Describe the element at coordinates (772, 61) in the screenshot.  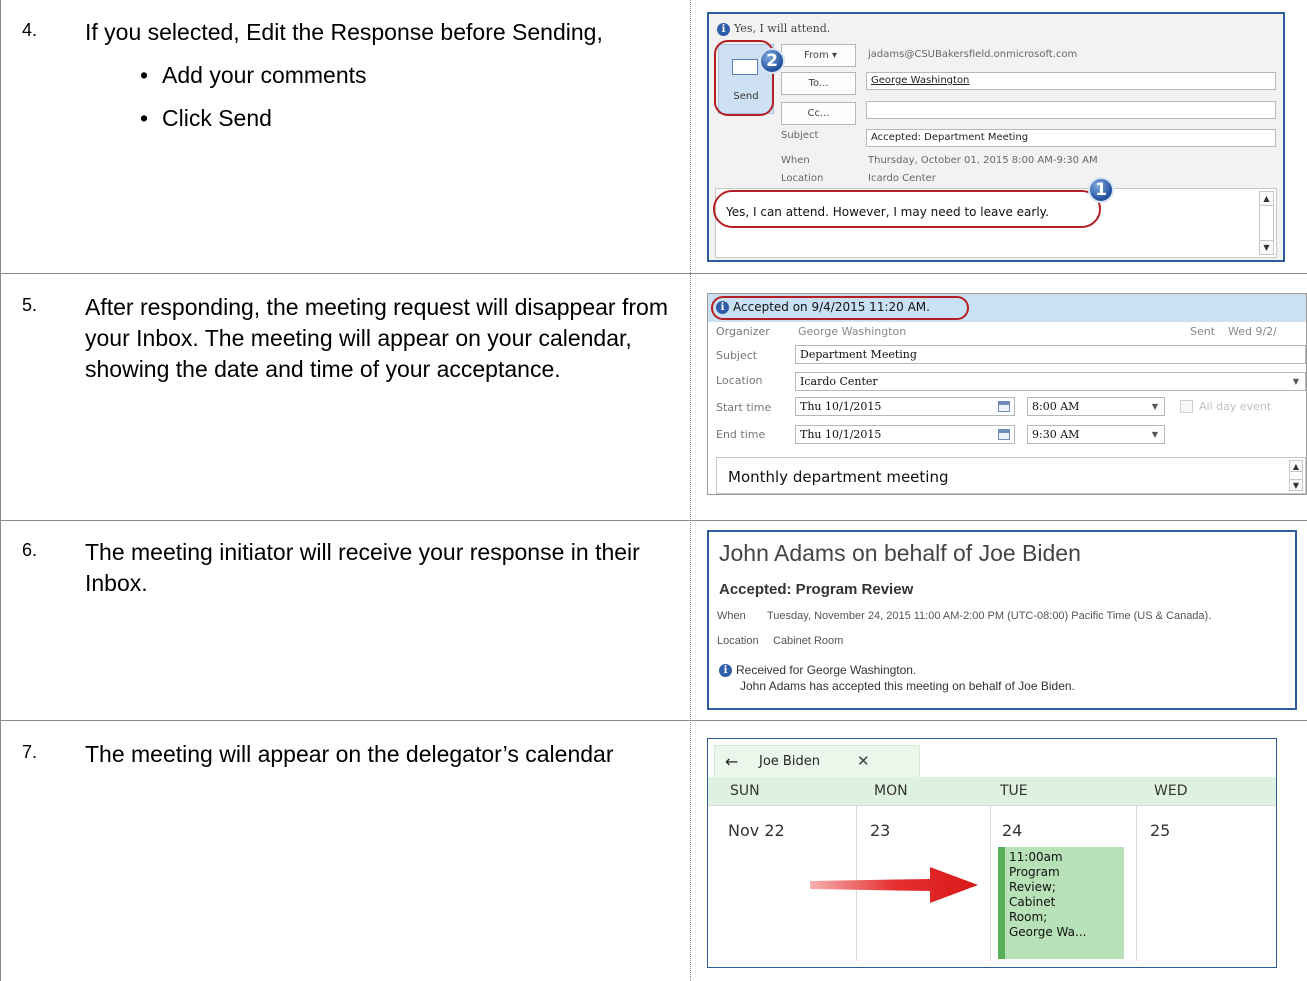
I see `callout-2-icon: 2` at that location.